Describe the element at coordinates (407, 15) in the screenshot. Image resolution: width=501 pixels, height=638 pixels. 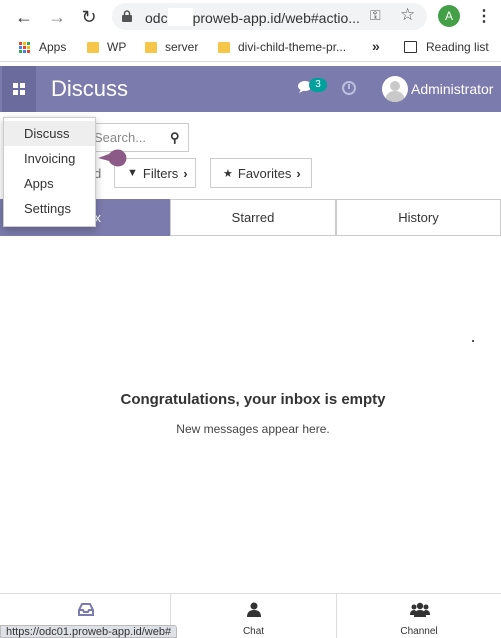
I see `bookmark-star-icon: ☆` at that location.